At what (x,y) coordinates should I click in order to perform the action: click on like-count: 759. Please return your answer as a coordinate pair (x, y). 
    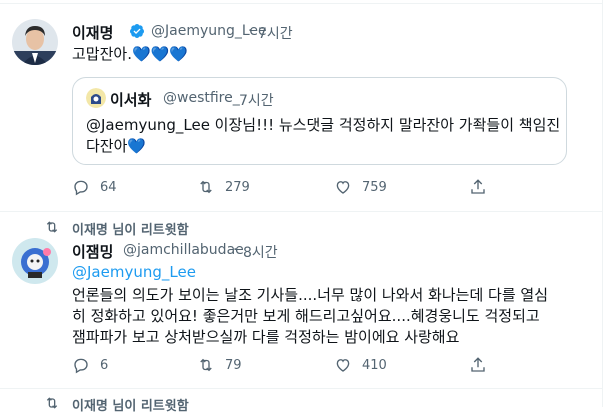
    Looking at the image, I should click on (374, 187).